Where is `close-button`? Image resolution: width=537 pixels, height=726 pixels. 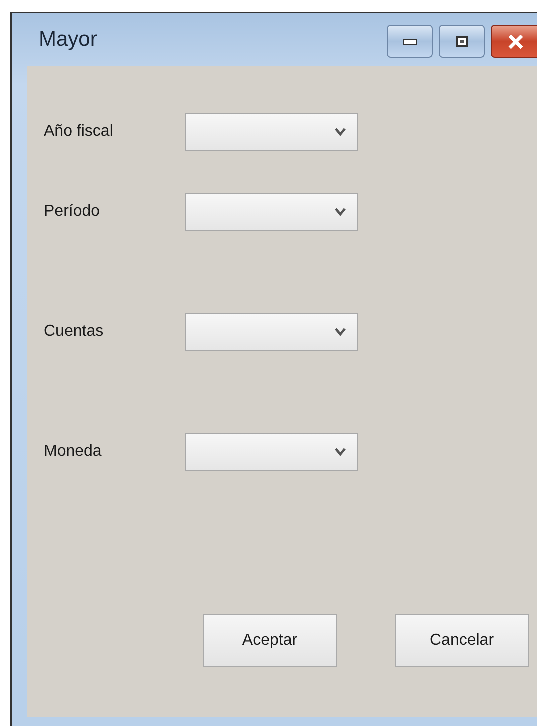
close-button is located at coordinates (514, 41).